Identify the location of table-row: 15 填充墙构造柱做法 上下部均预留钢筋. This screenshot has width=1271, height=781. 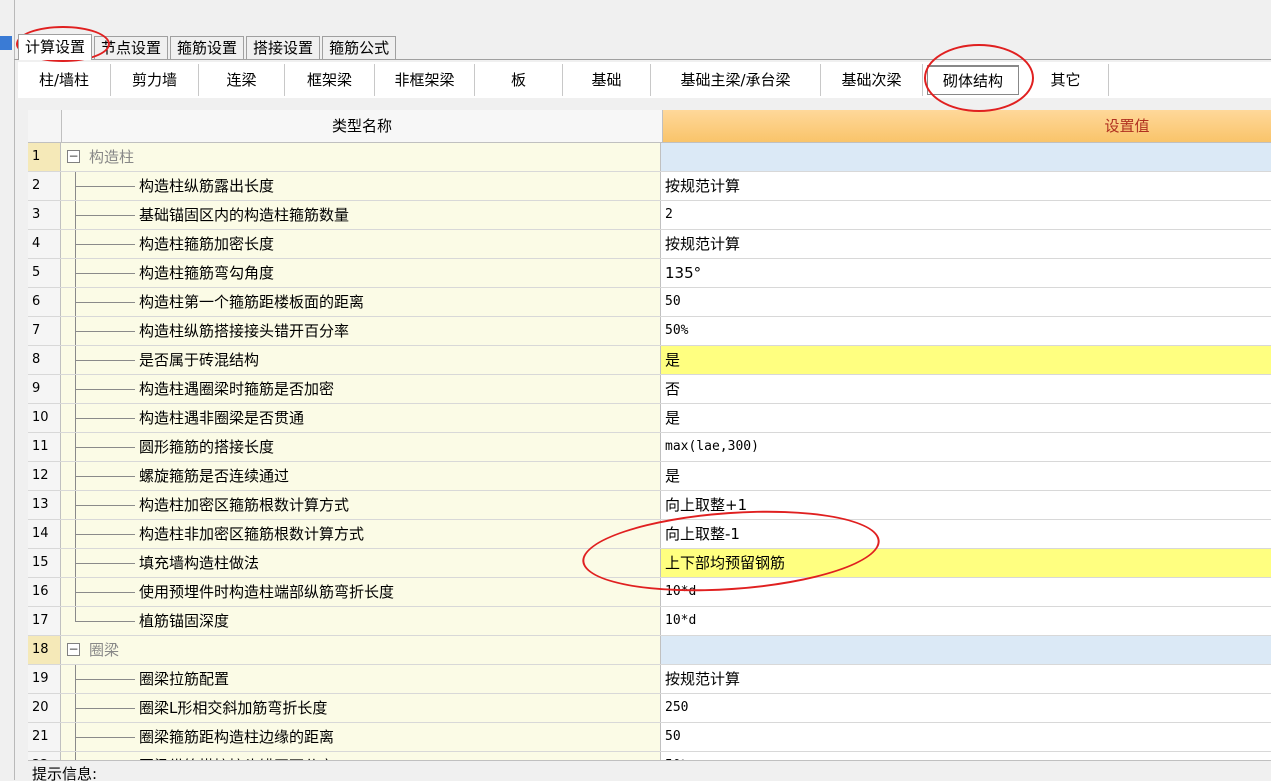
(649, 563).